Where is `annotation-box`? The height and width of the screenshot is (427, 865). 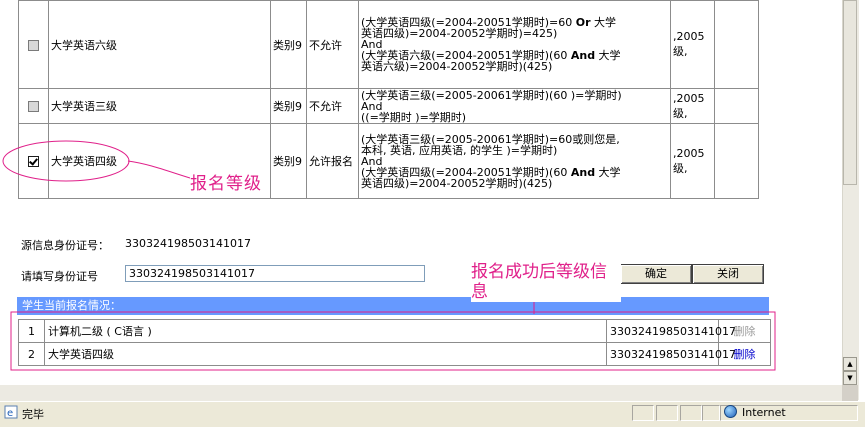
annotation-box is located at coordinates (393, 341).